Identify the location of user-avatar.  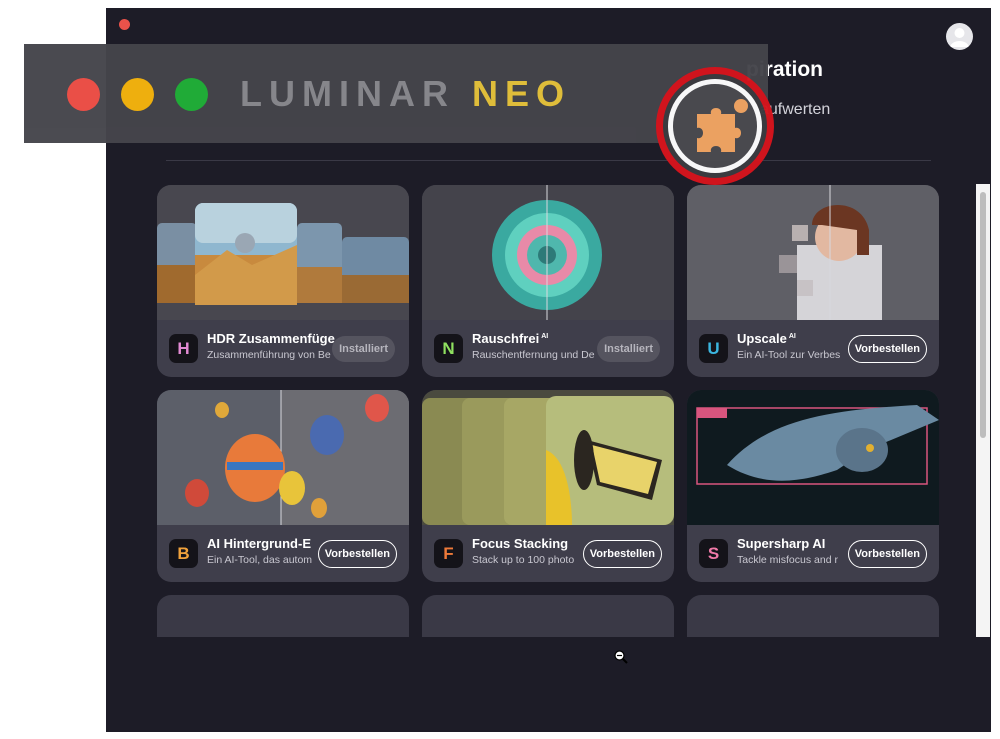
(959, 36).